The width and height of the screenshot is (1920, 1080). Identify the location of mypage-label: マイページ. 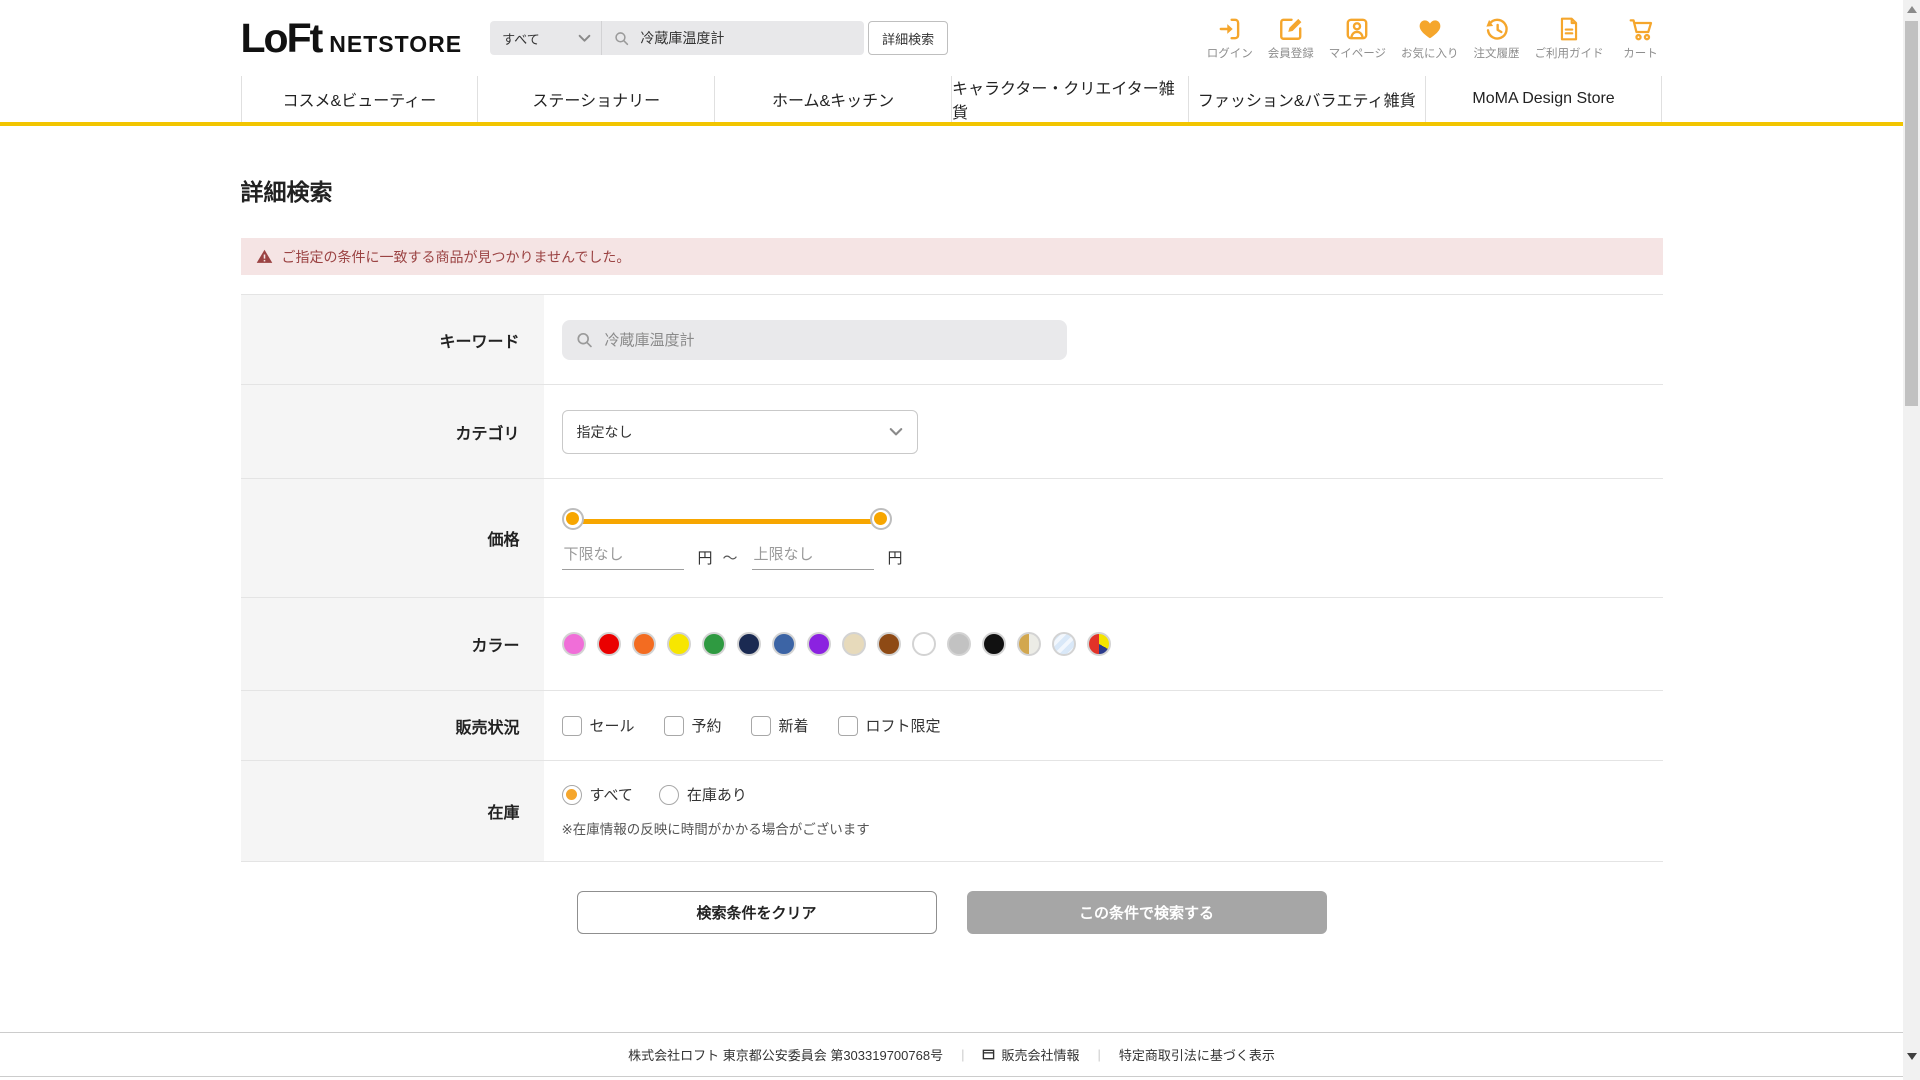
(1357, 53).